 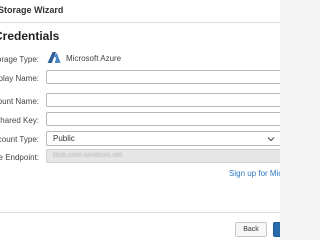 What do you see at coordinates (19, 59) in the screenshot?
I see `storage-type-label: Storage Type:` at bounding box center [19, 59].